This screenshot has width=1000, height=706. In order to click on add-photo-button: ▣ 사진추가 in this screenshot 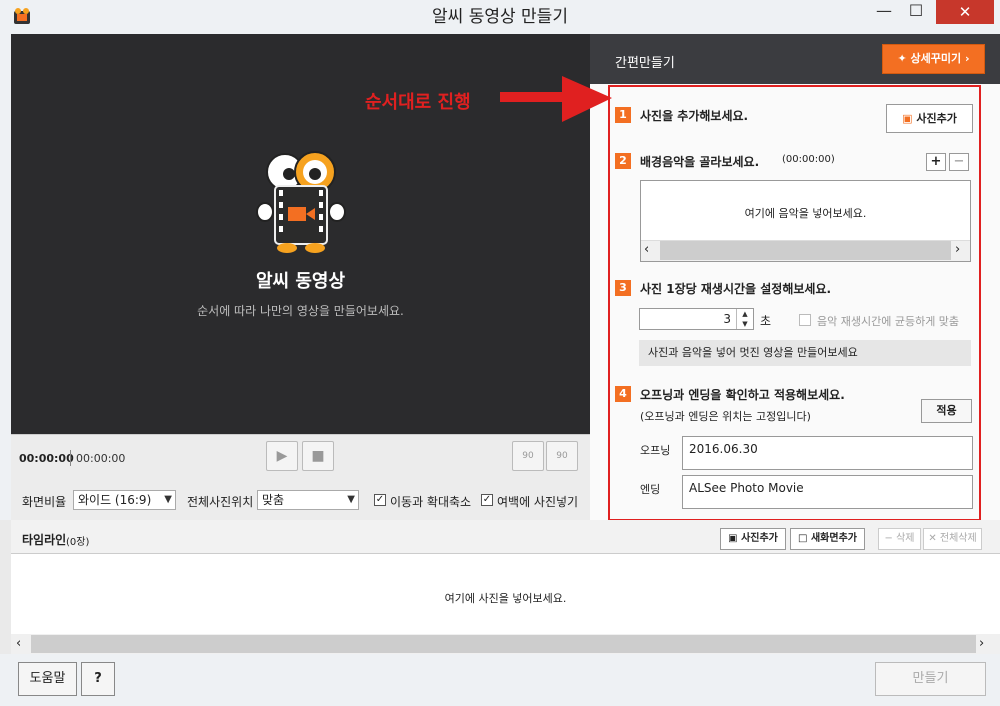, I will do `click(929, 118)`.